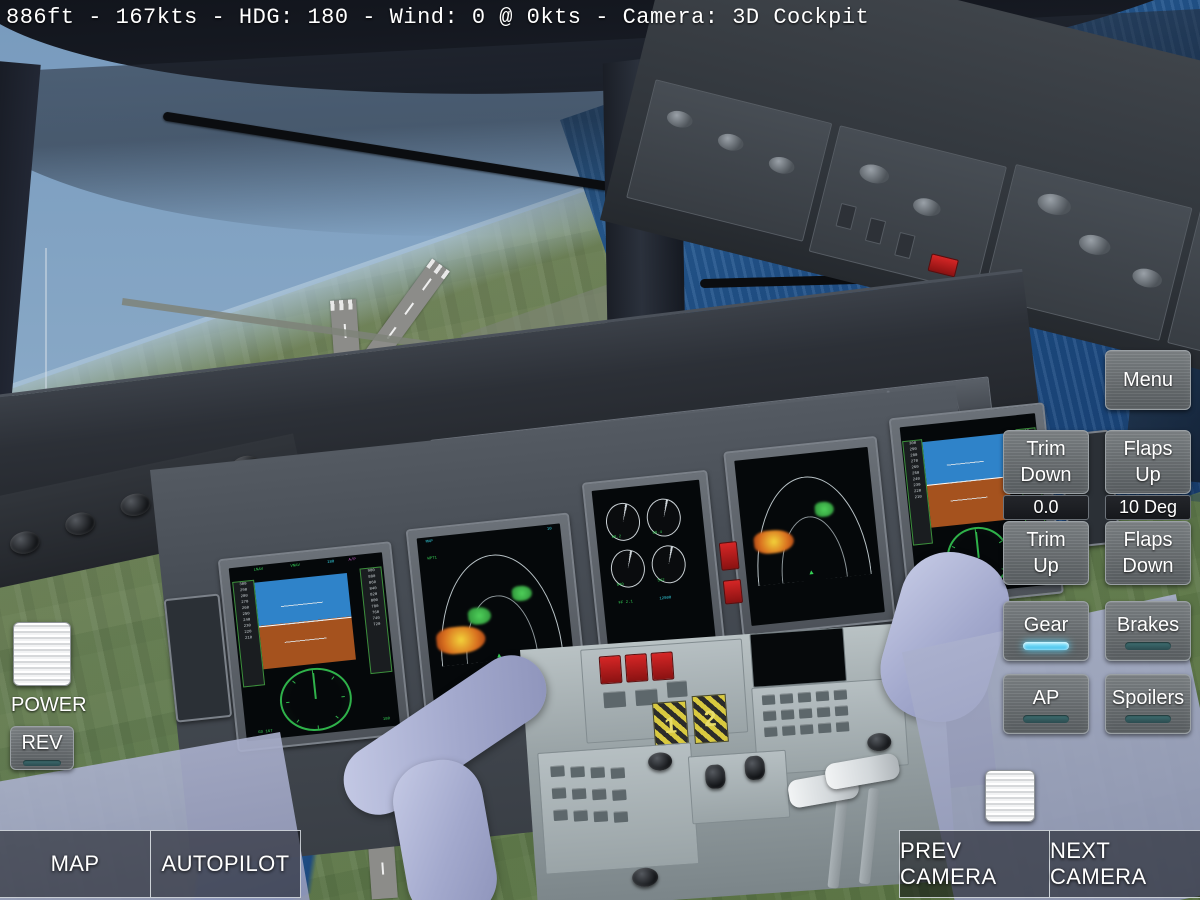 This screenshot has width=1200, height=900. I want to click on brakes-indicator-led, so click(1148, 646).